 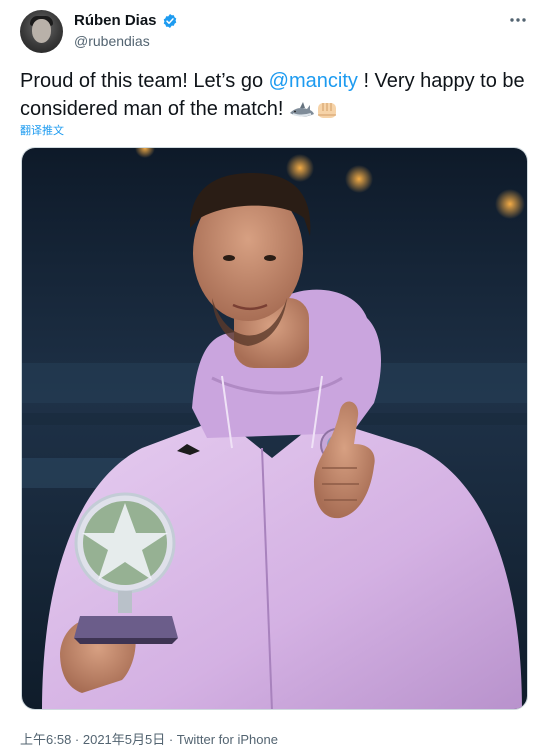 What do you see at coordinates (518, 20) in the screenshot?
I see `more-options-icon` at bounding box center [518, 20].